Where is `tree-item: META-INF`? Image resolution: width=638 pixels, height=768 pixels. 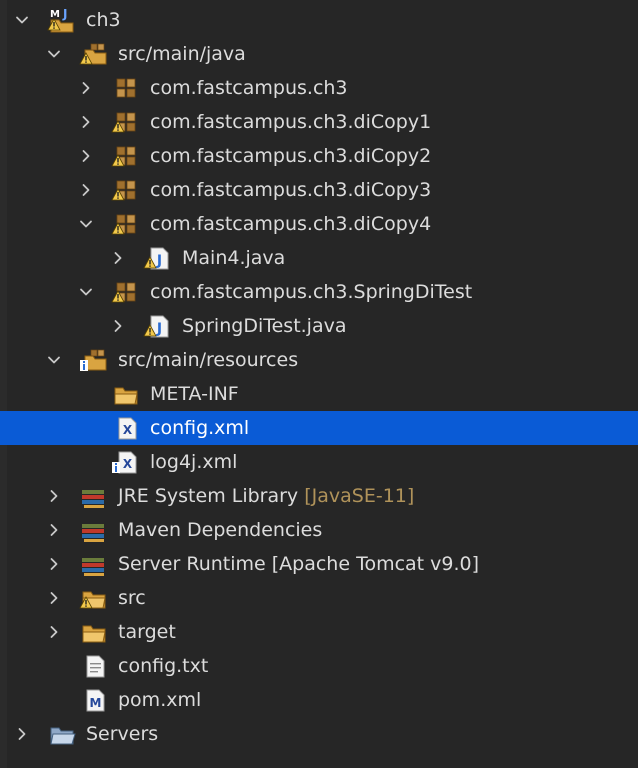
tree-item: META-INF is located at coordinates (319, 394).